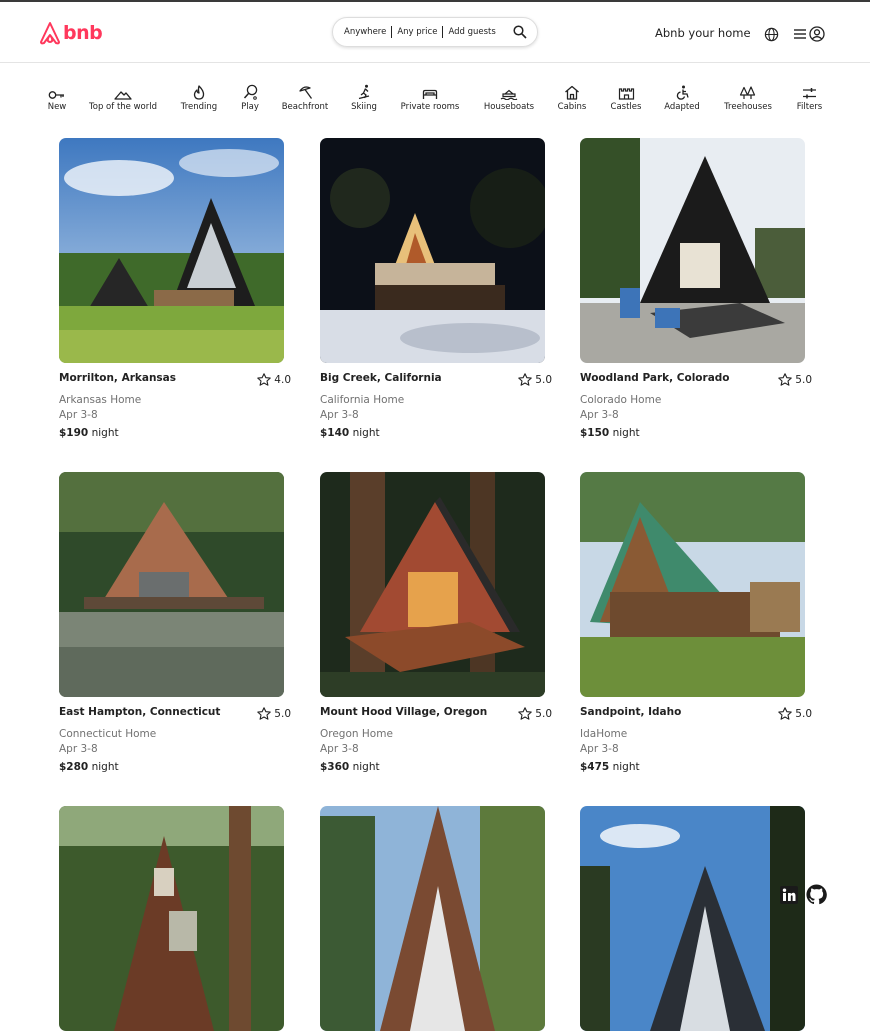  What do you see at coordinates (509, 98) in the screenshot?
I see `category-houseboats: Houseboats` at bounding box center [509, 98].